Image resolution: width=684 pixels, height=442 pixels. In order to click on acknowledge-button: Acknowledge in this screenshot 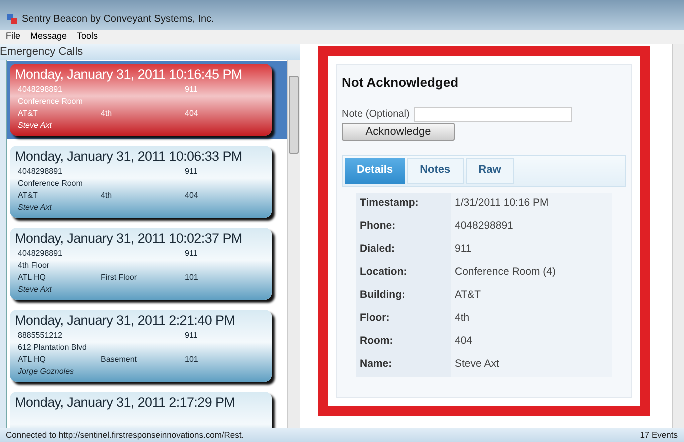, I will do `click(398, 131)`.